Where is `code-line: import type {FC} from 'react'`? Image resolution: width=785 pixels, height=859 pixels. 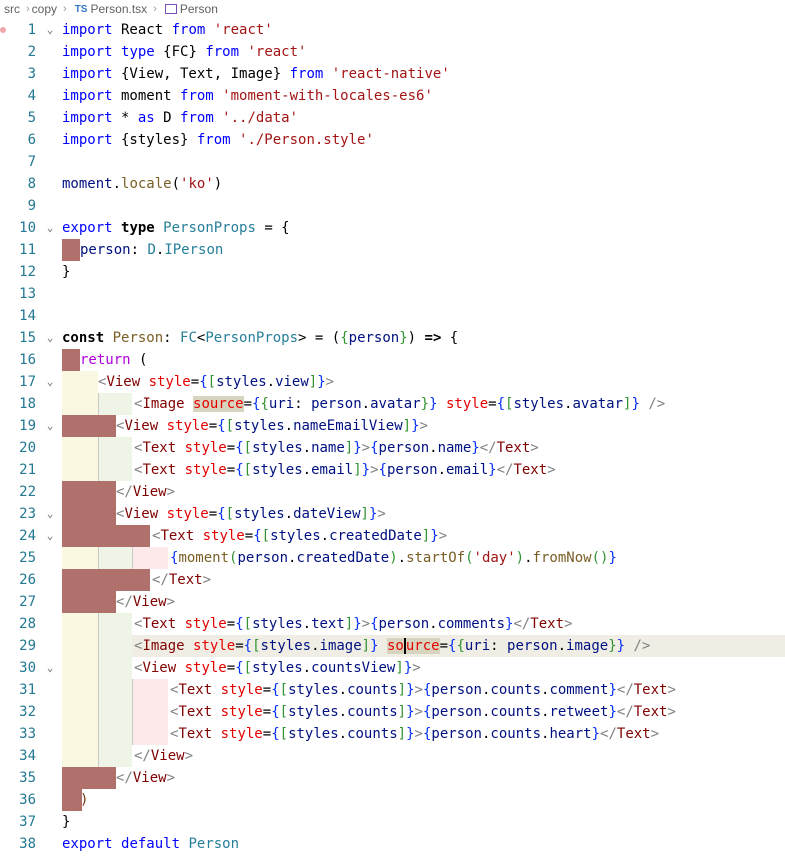 code-line: import type {FC} from 'react' is located at coordinates (423, 52).